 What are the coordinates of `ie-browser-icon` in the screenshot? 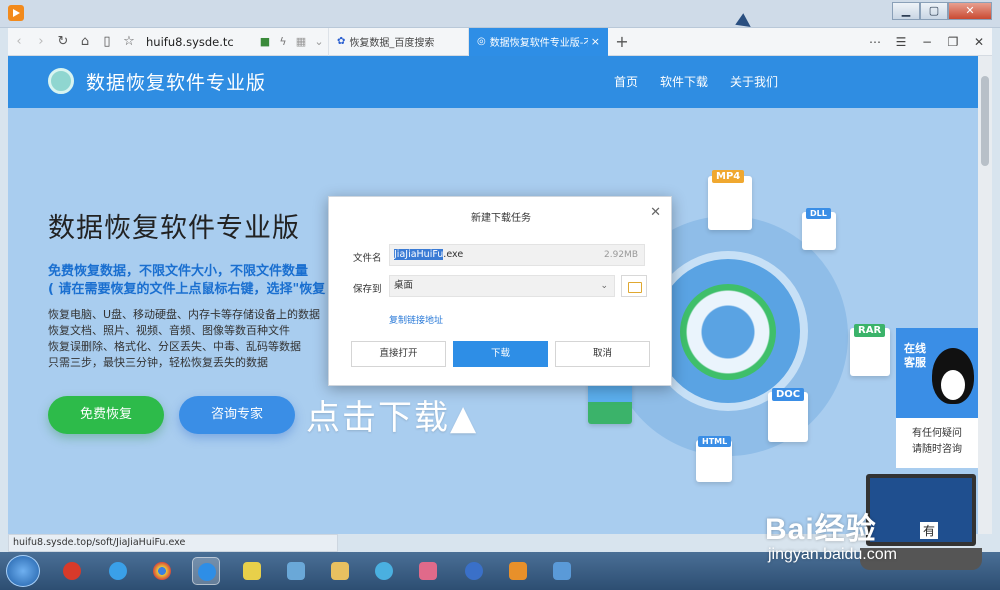 It's located at (118, 571).